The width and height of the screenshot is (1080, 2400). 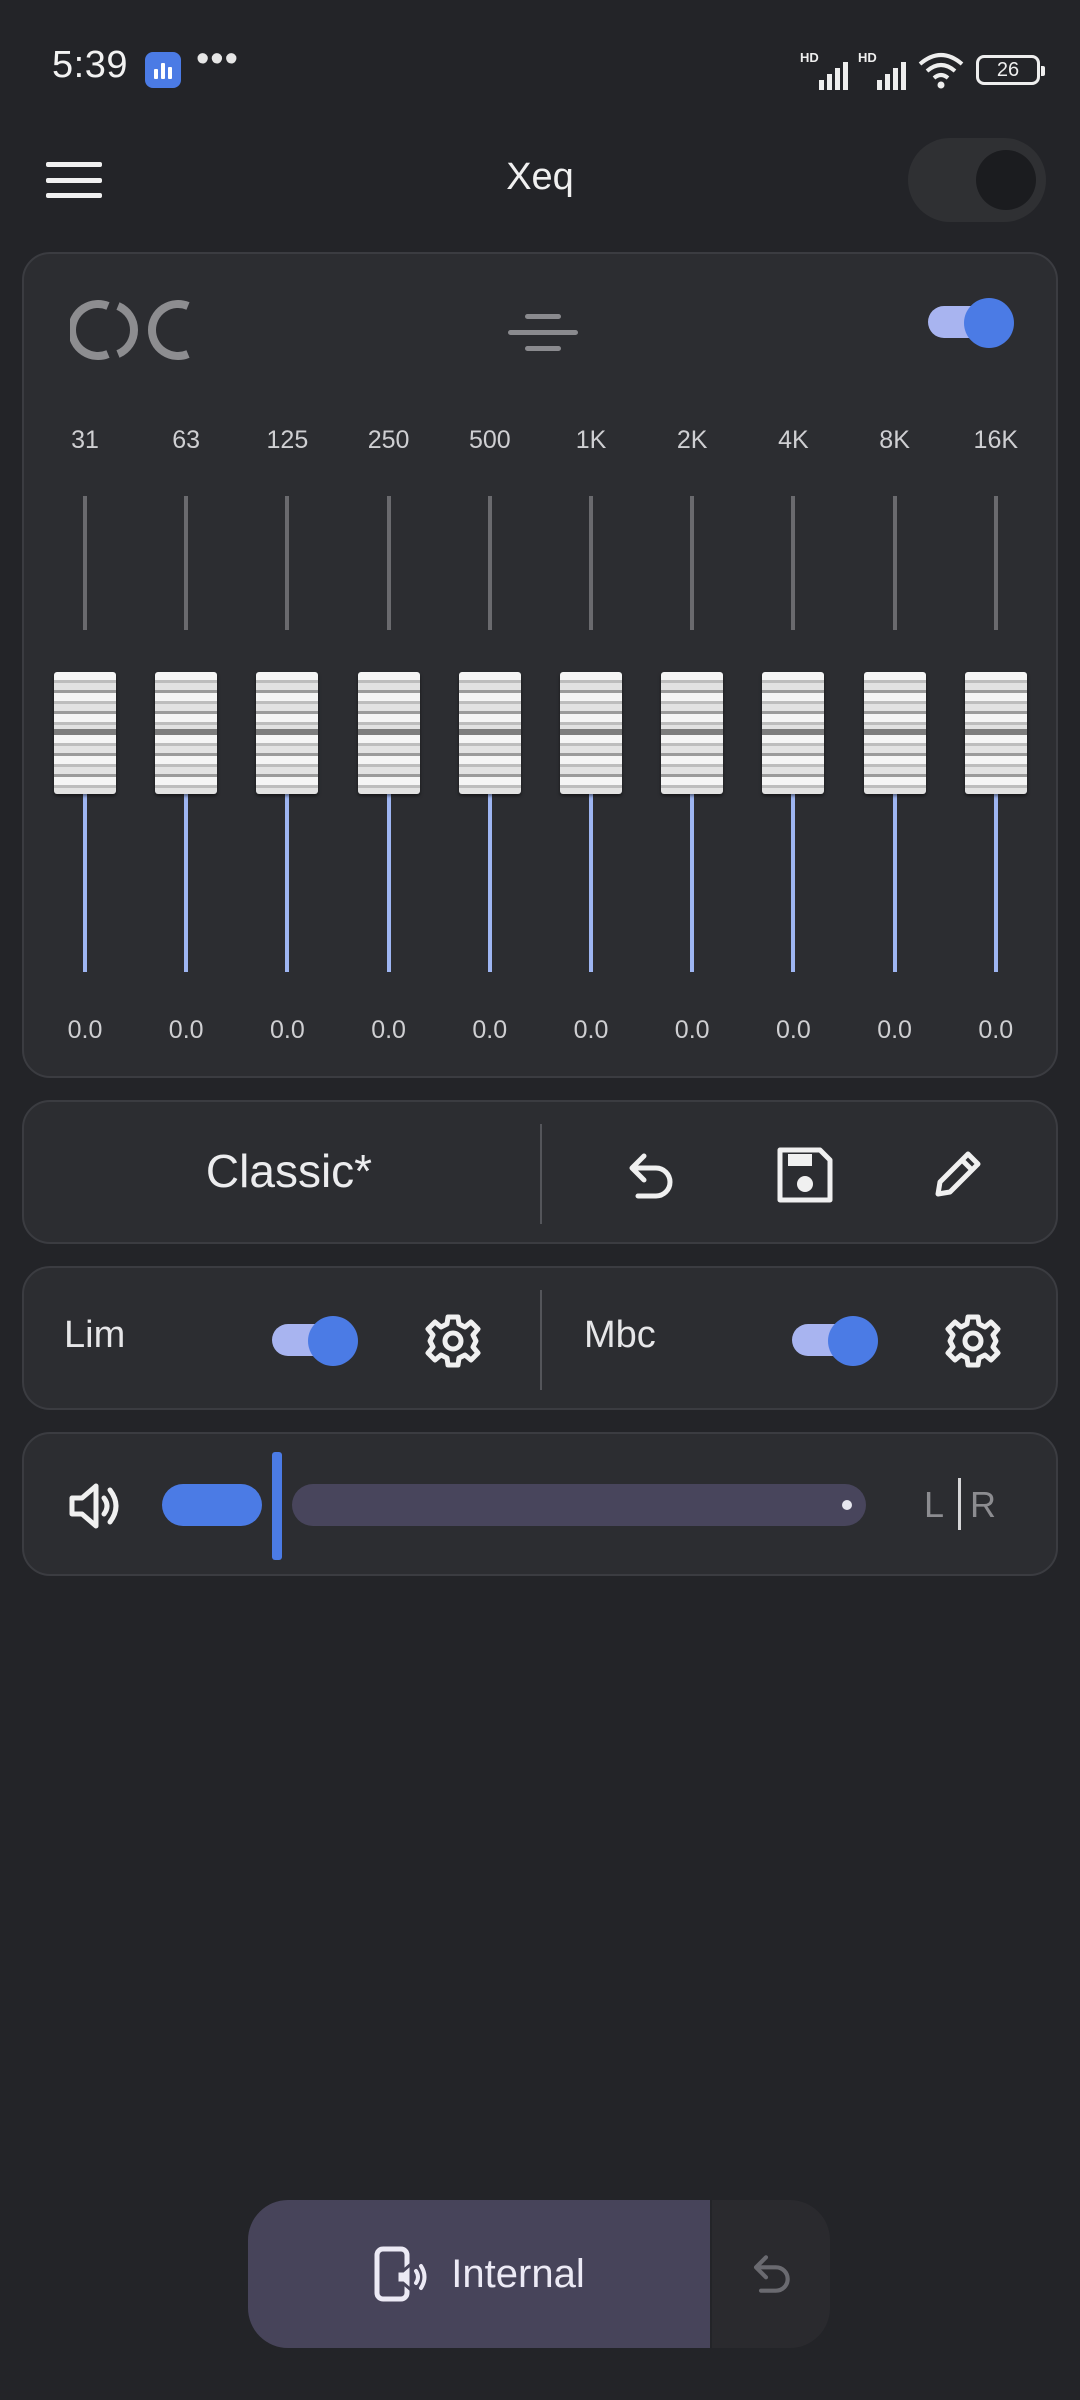 I want to click on undo-icon, so click(x=650, y=1176).